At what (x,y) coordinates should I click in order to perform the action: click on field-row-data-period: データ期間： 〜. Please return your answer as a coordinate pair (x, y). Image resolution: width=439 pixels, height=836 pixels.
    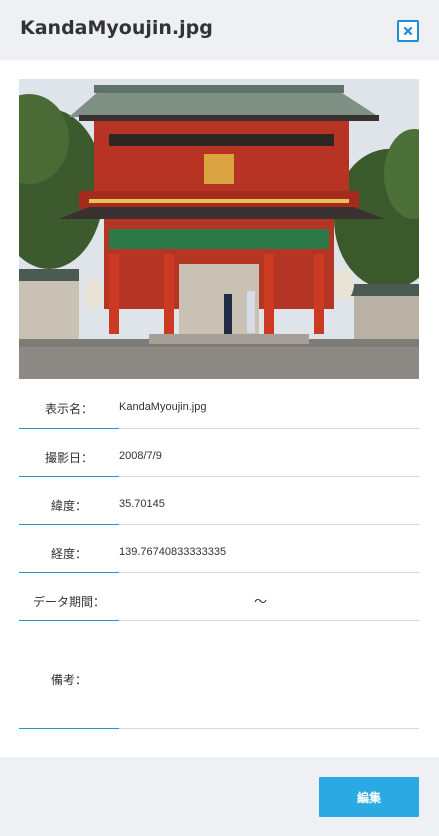
    Looking at the image, I should click on (219, 597).